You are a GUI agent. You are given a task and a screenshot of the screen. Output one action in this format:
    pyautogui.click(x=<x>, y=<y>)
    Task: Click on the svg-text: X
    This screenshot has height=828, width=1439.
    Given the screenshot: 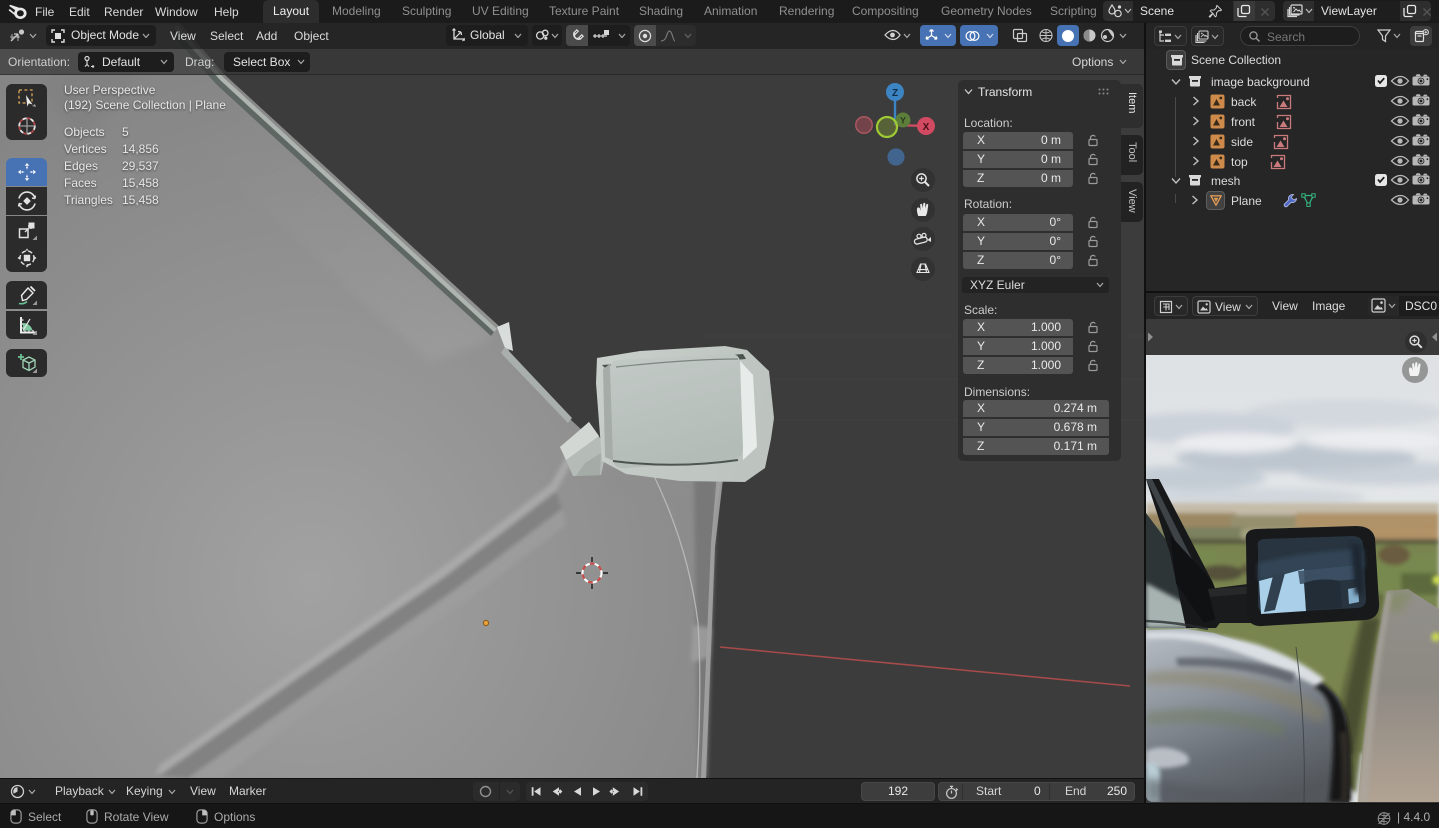 What is the action you would take?
    pyautogui.click(x=926, y=127)
    